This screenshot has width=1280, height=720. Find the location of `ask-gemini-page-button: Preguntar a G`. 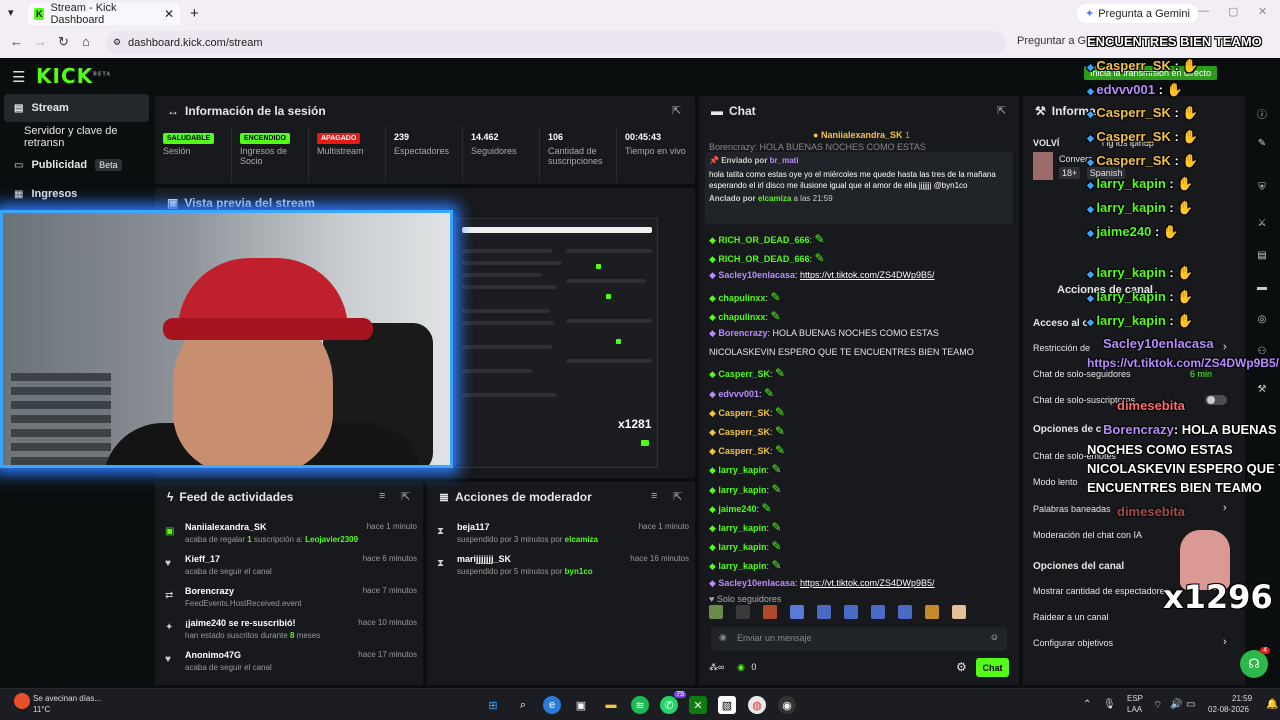

ask-gemini-page-button: Preguntar a G is located at coordinates (1051, 41).